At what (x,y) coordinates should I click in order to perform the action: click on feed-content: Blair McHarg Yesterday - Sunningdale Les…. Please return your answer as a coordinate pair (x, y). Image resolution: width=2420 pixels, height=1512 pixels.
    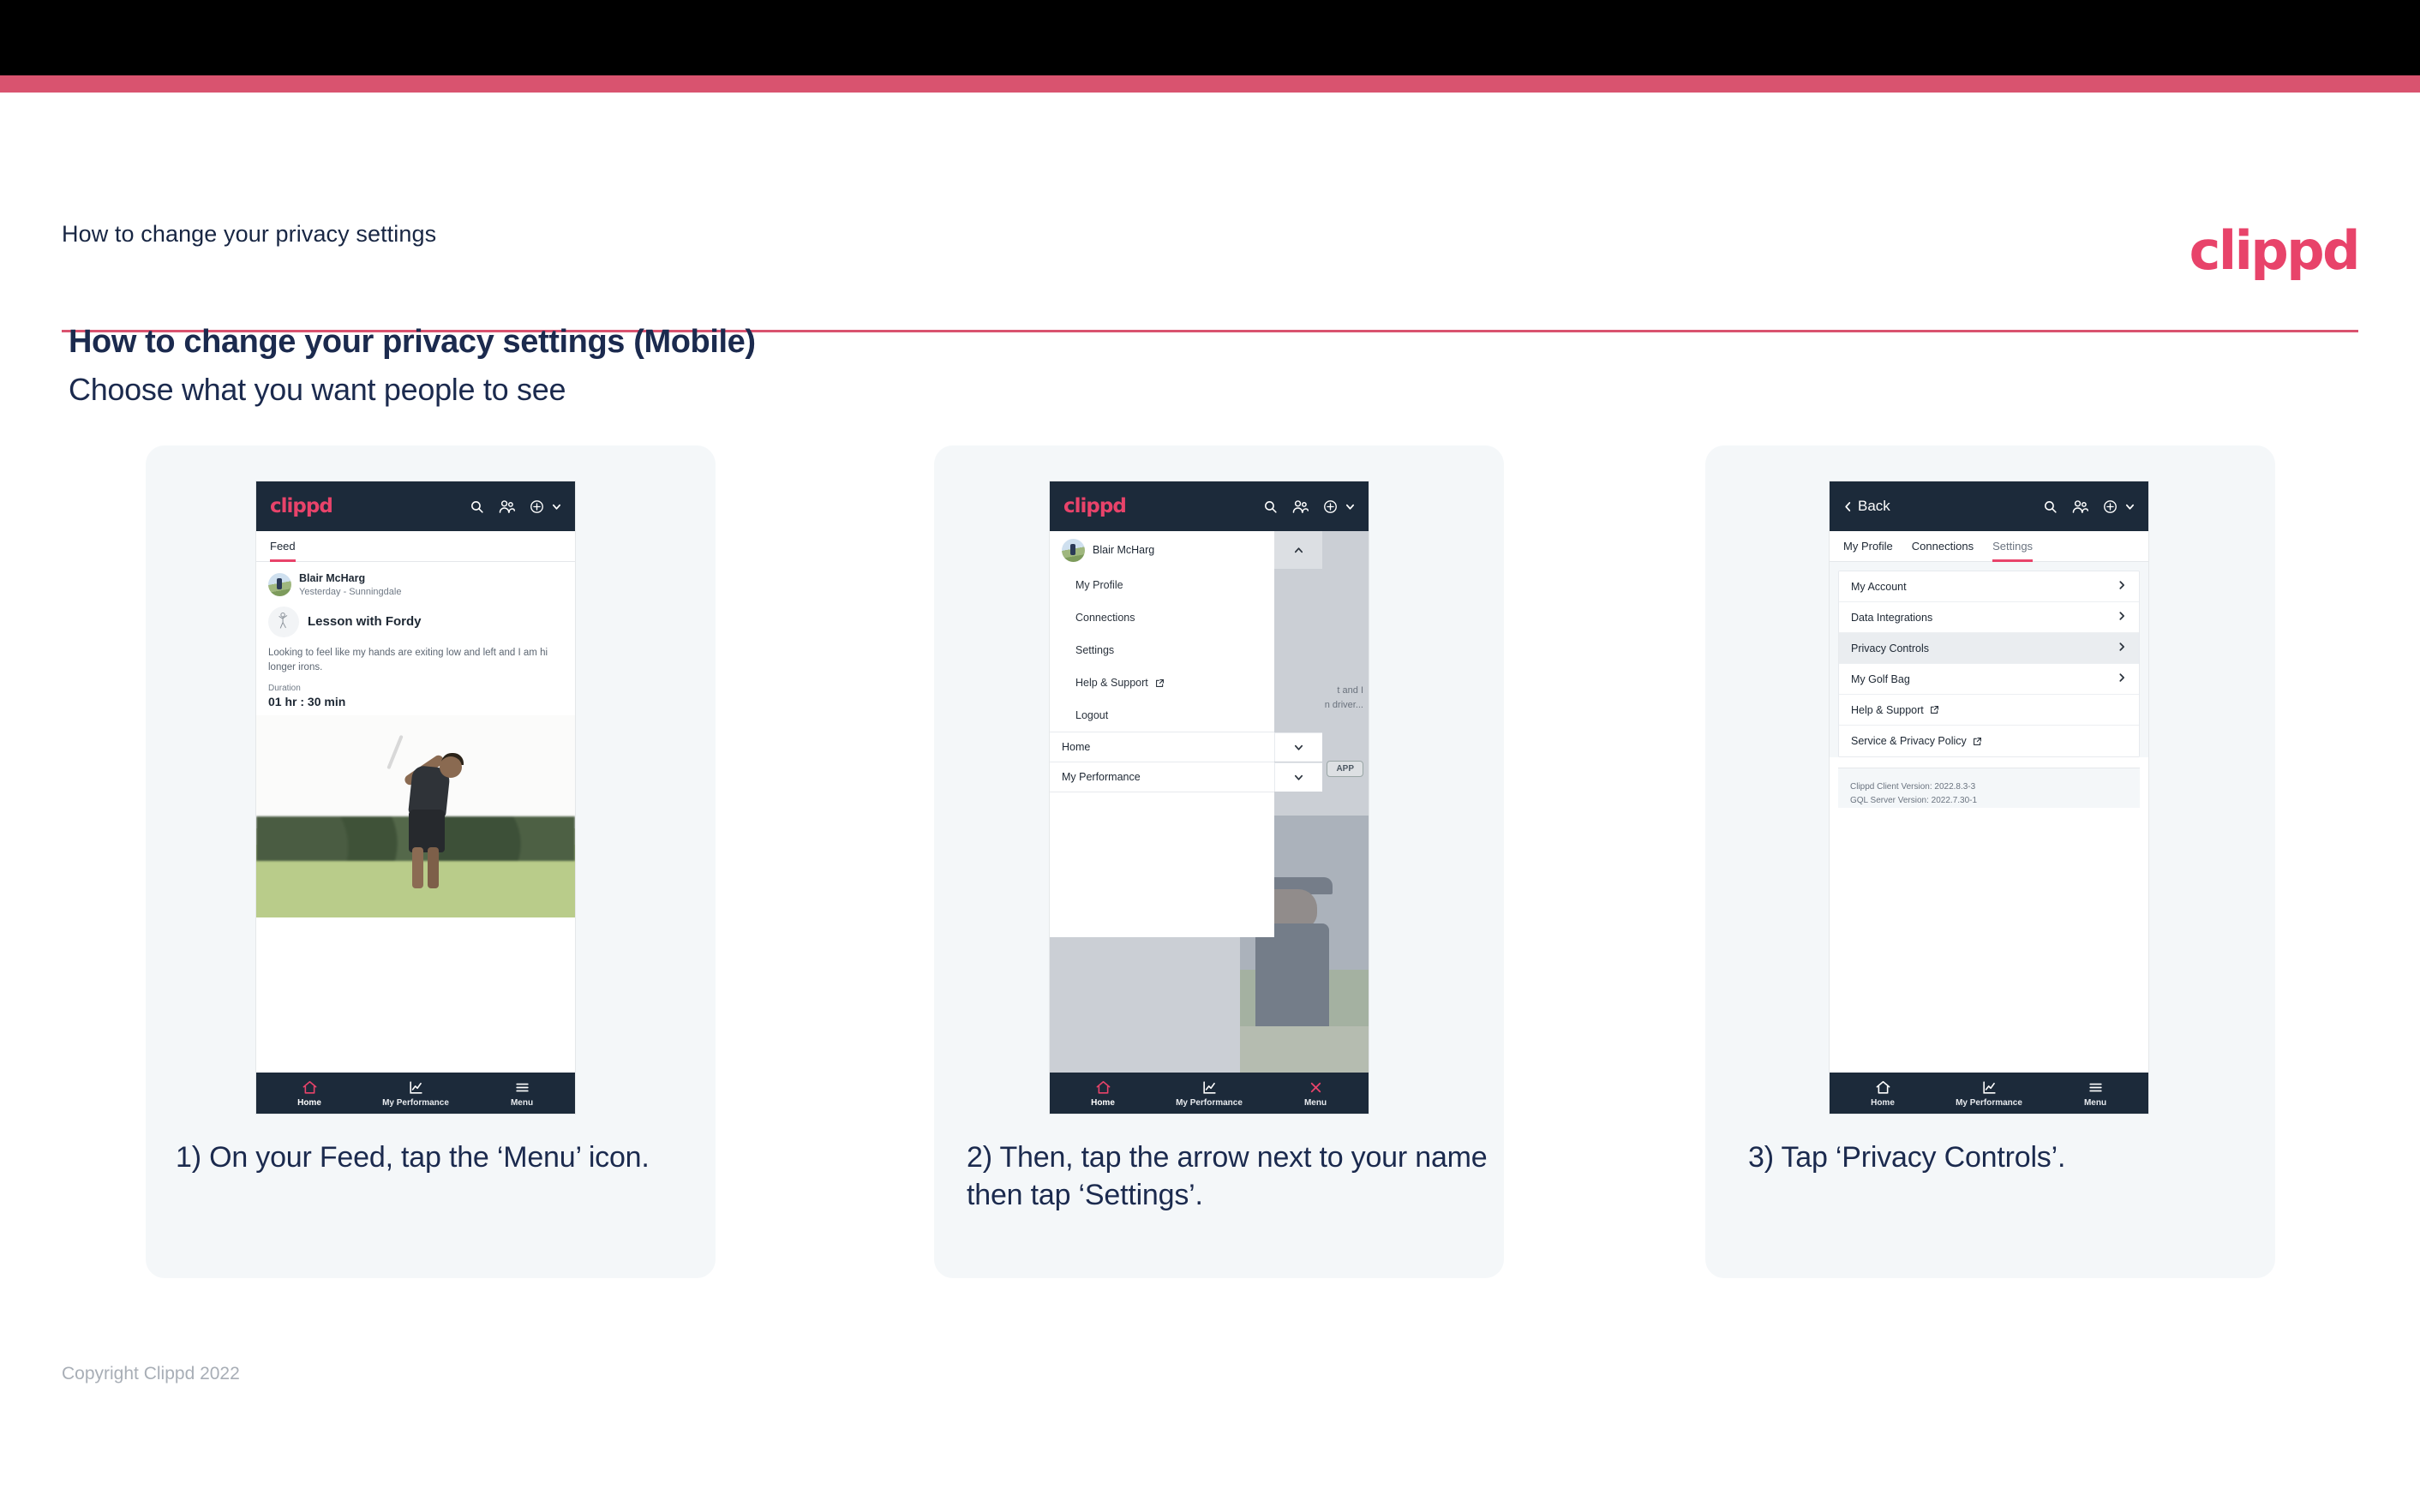
    Looking at the image, I should click on (415, 740).